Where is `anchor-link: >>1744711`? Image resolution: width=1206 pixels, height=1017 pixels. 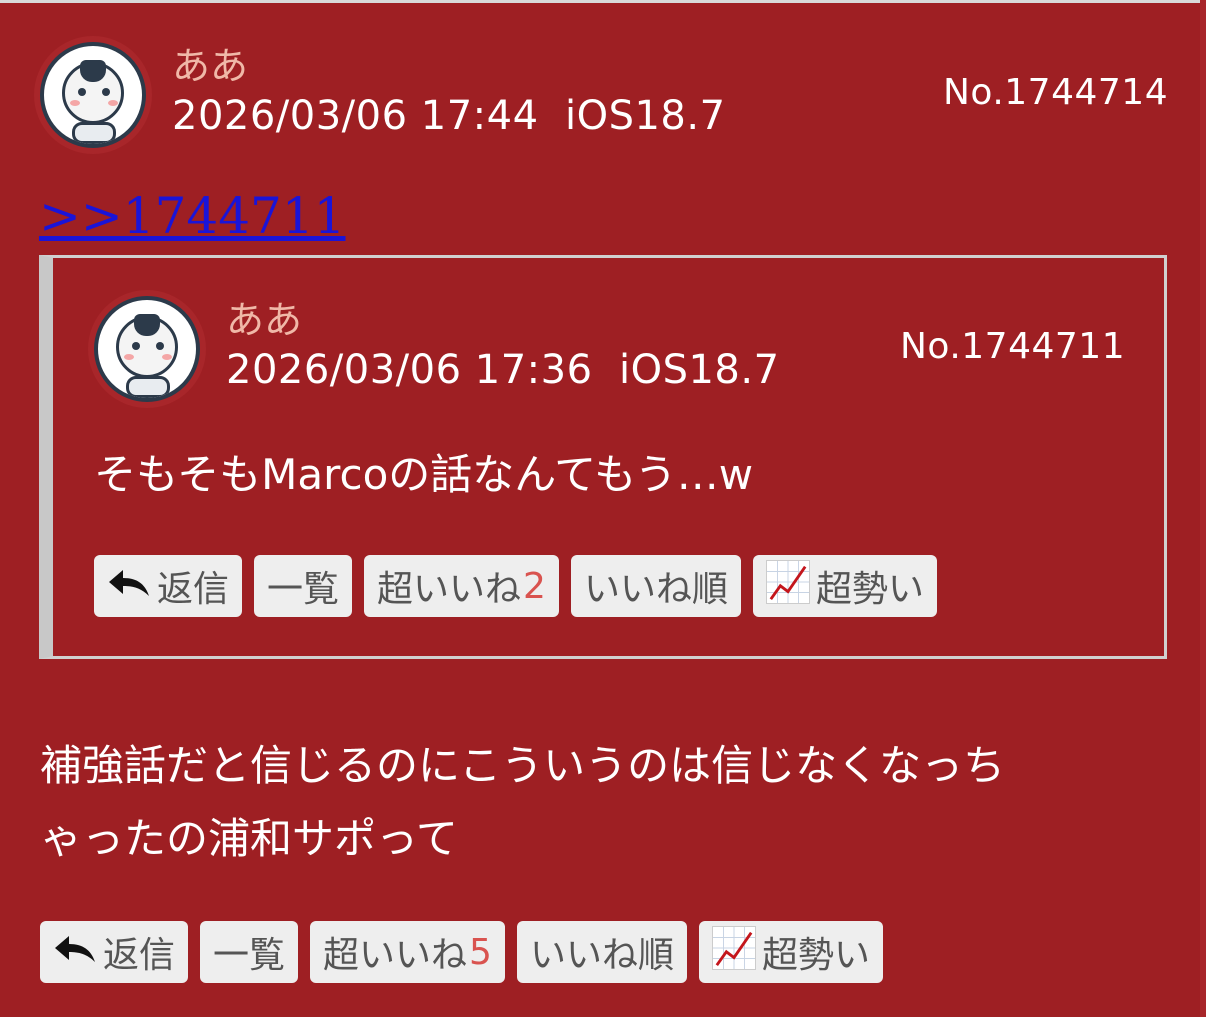
anchor-link: >>1744711 is located at coordinates (192, 216).